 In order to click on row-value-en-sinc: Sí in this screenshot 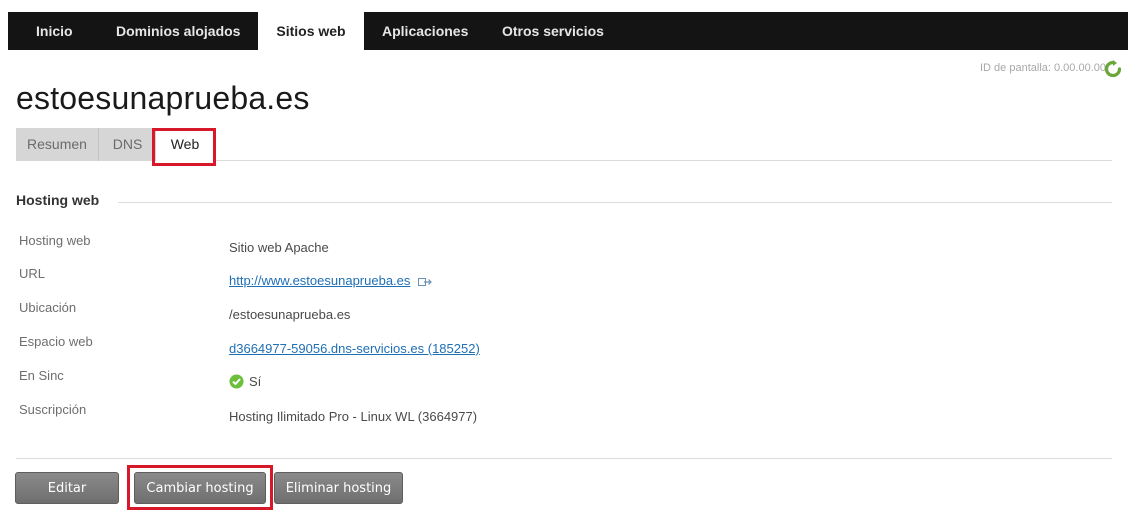, I will do `click(245, 381)`.